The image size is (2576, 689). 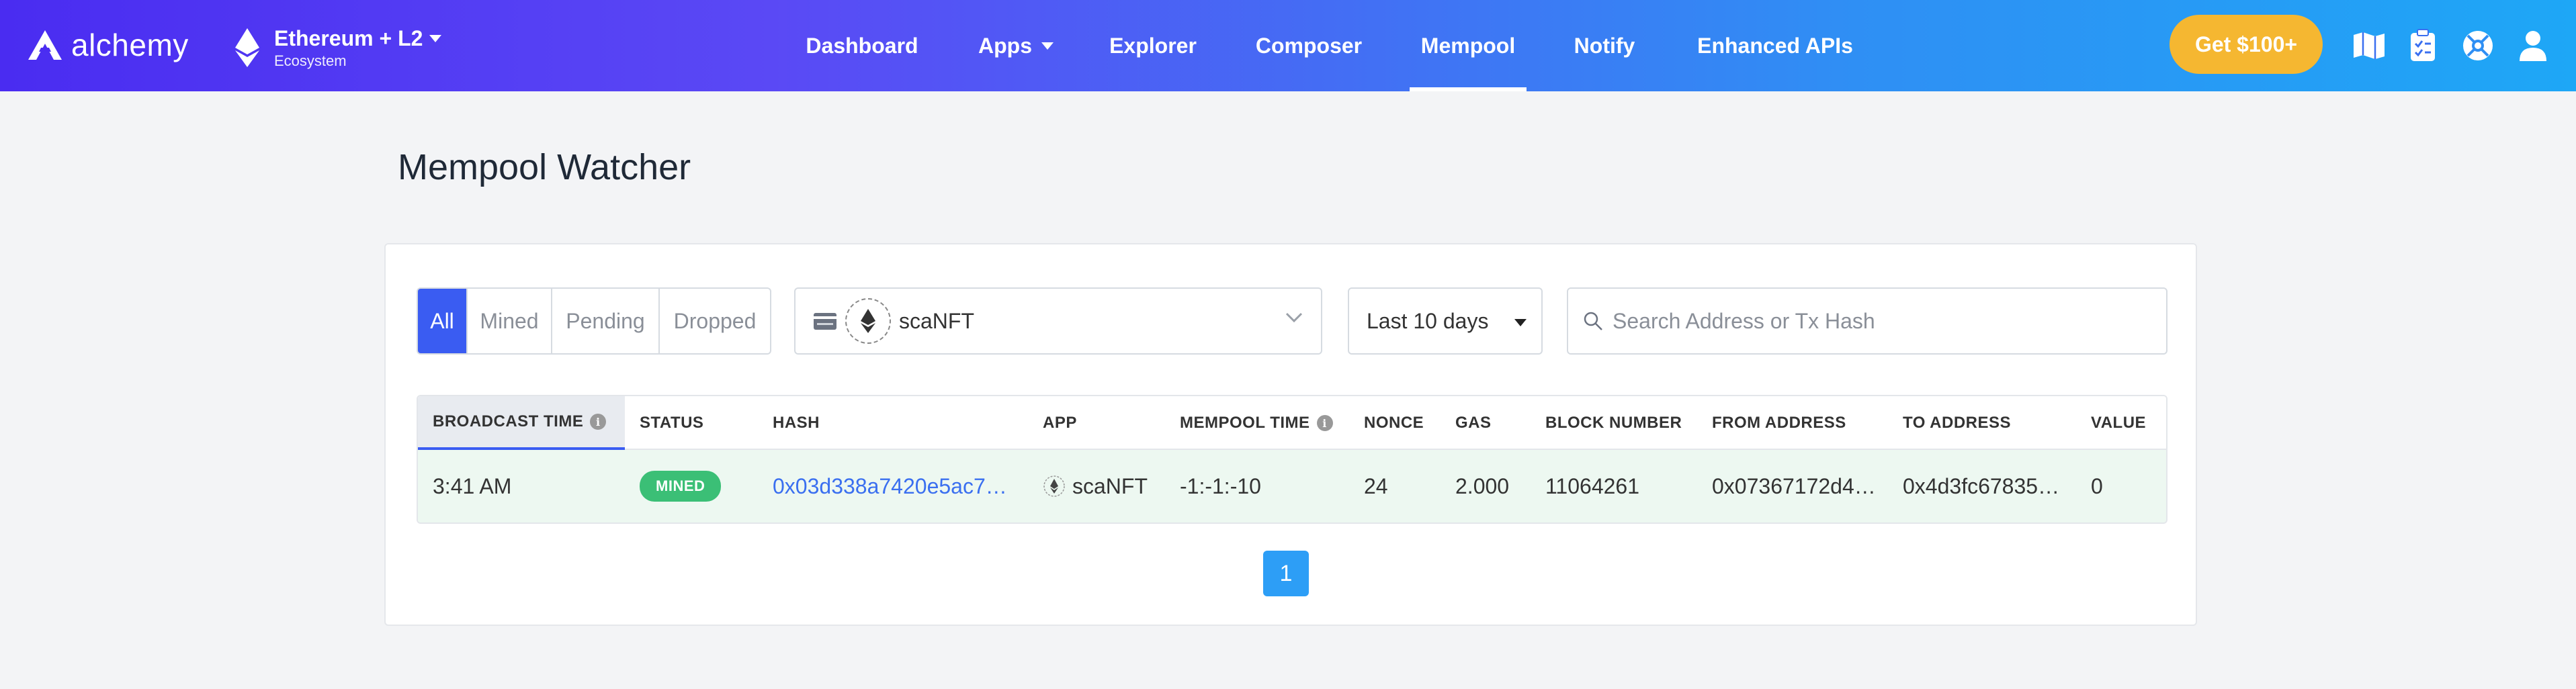 What do you see at coordinates (1060, 423) in the screenshot?
I see `column-app: APP` at bounding box center [1060, 423].